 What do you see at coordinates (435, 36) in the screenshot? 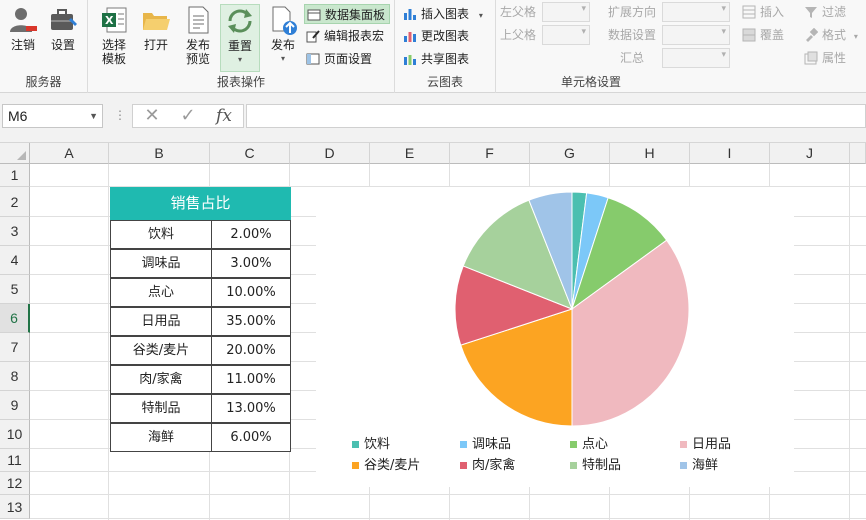
I see `change-chart-button: 更改图表` at bounding box center [435, 36].